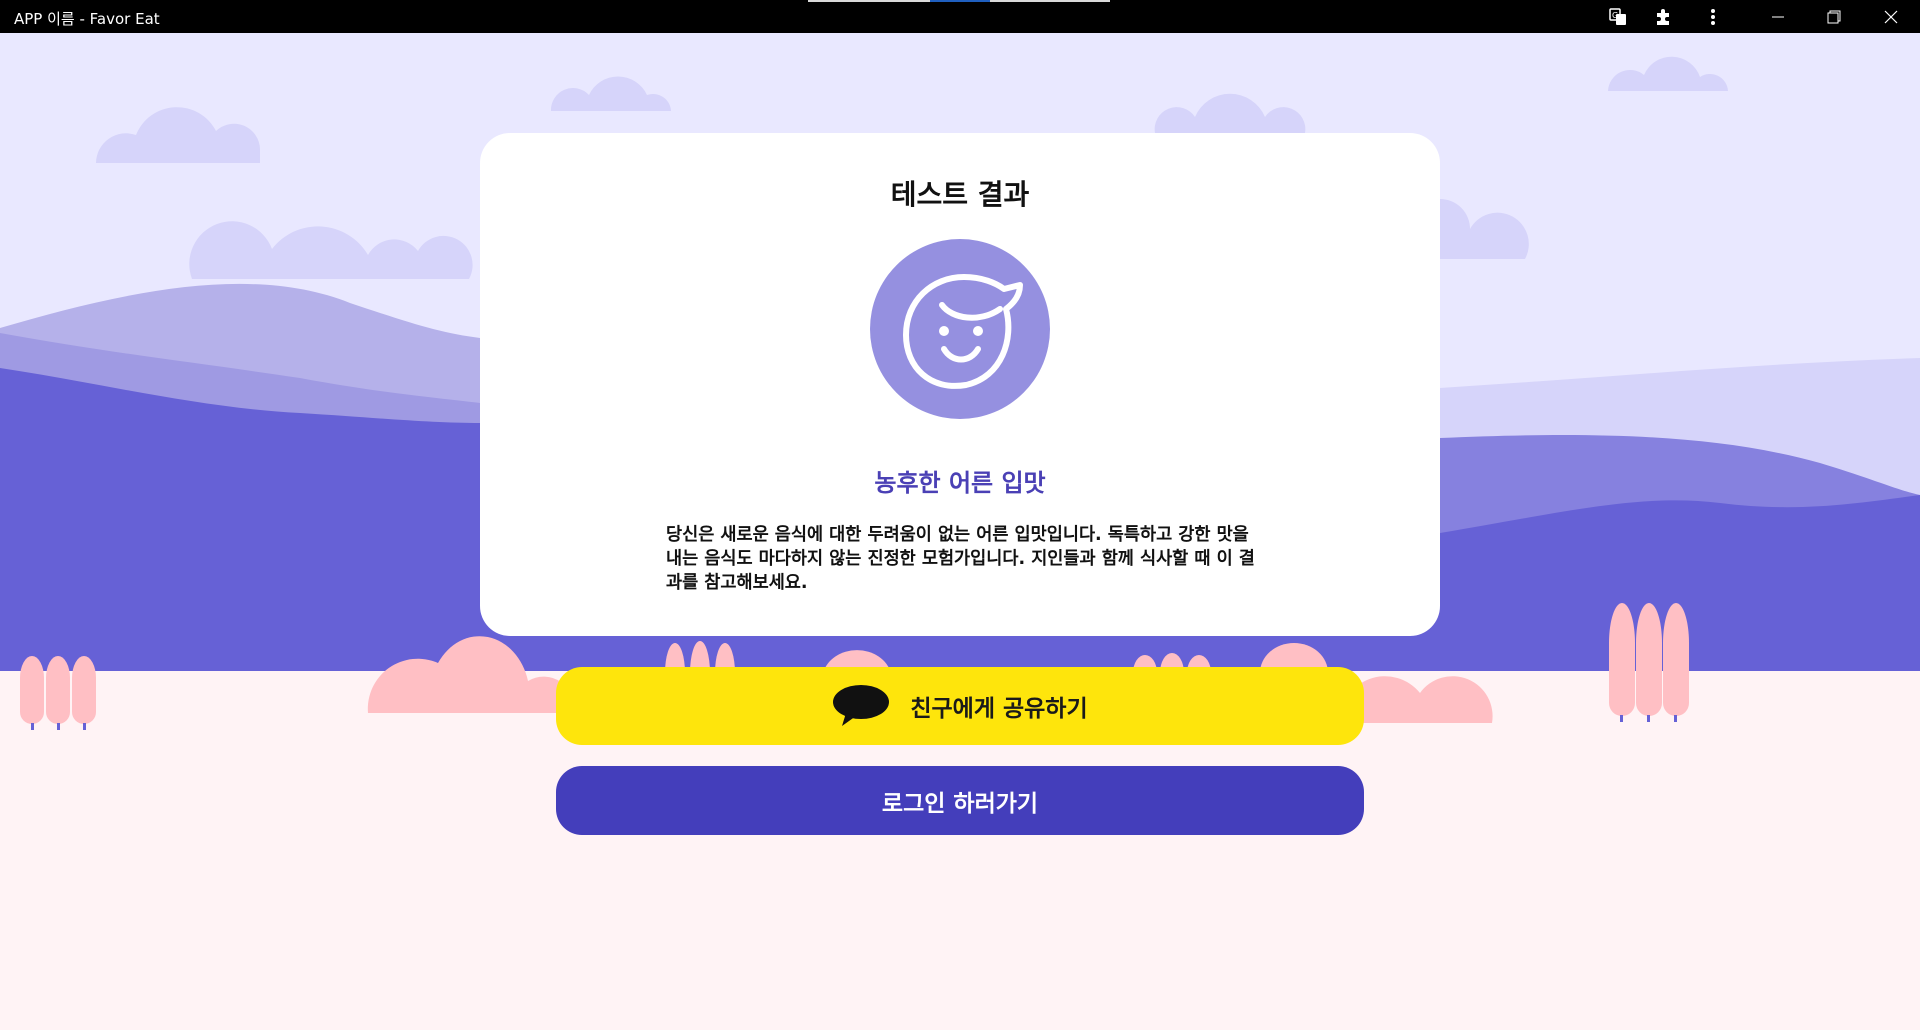  I want to click on trees-left, so click(58, 690).